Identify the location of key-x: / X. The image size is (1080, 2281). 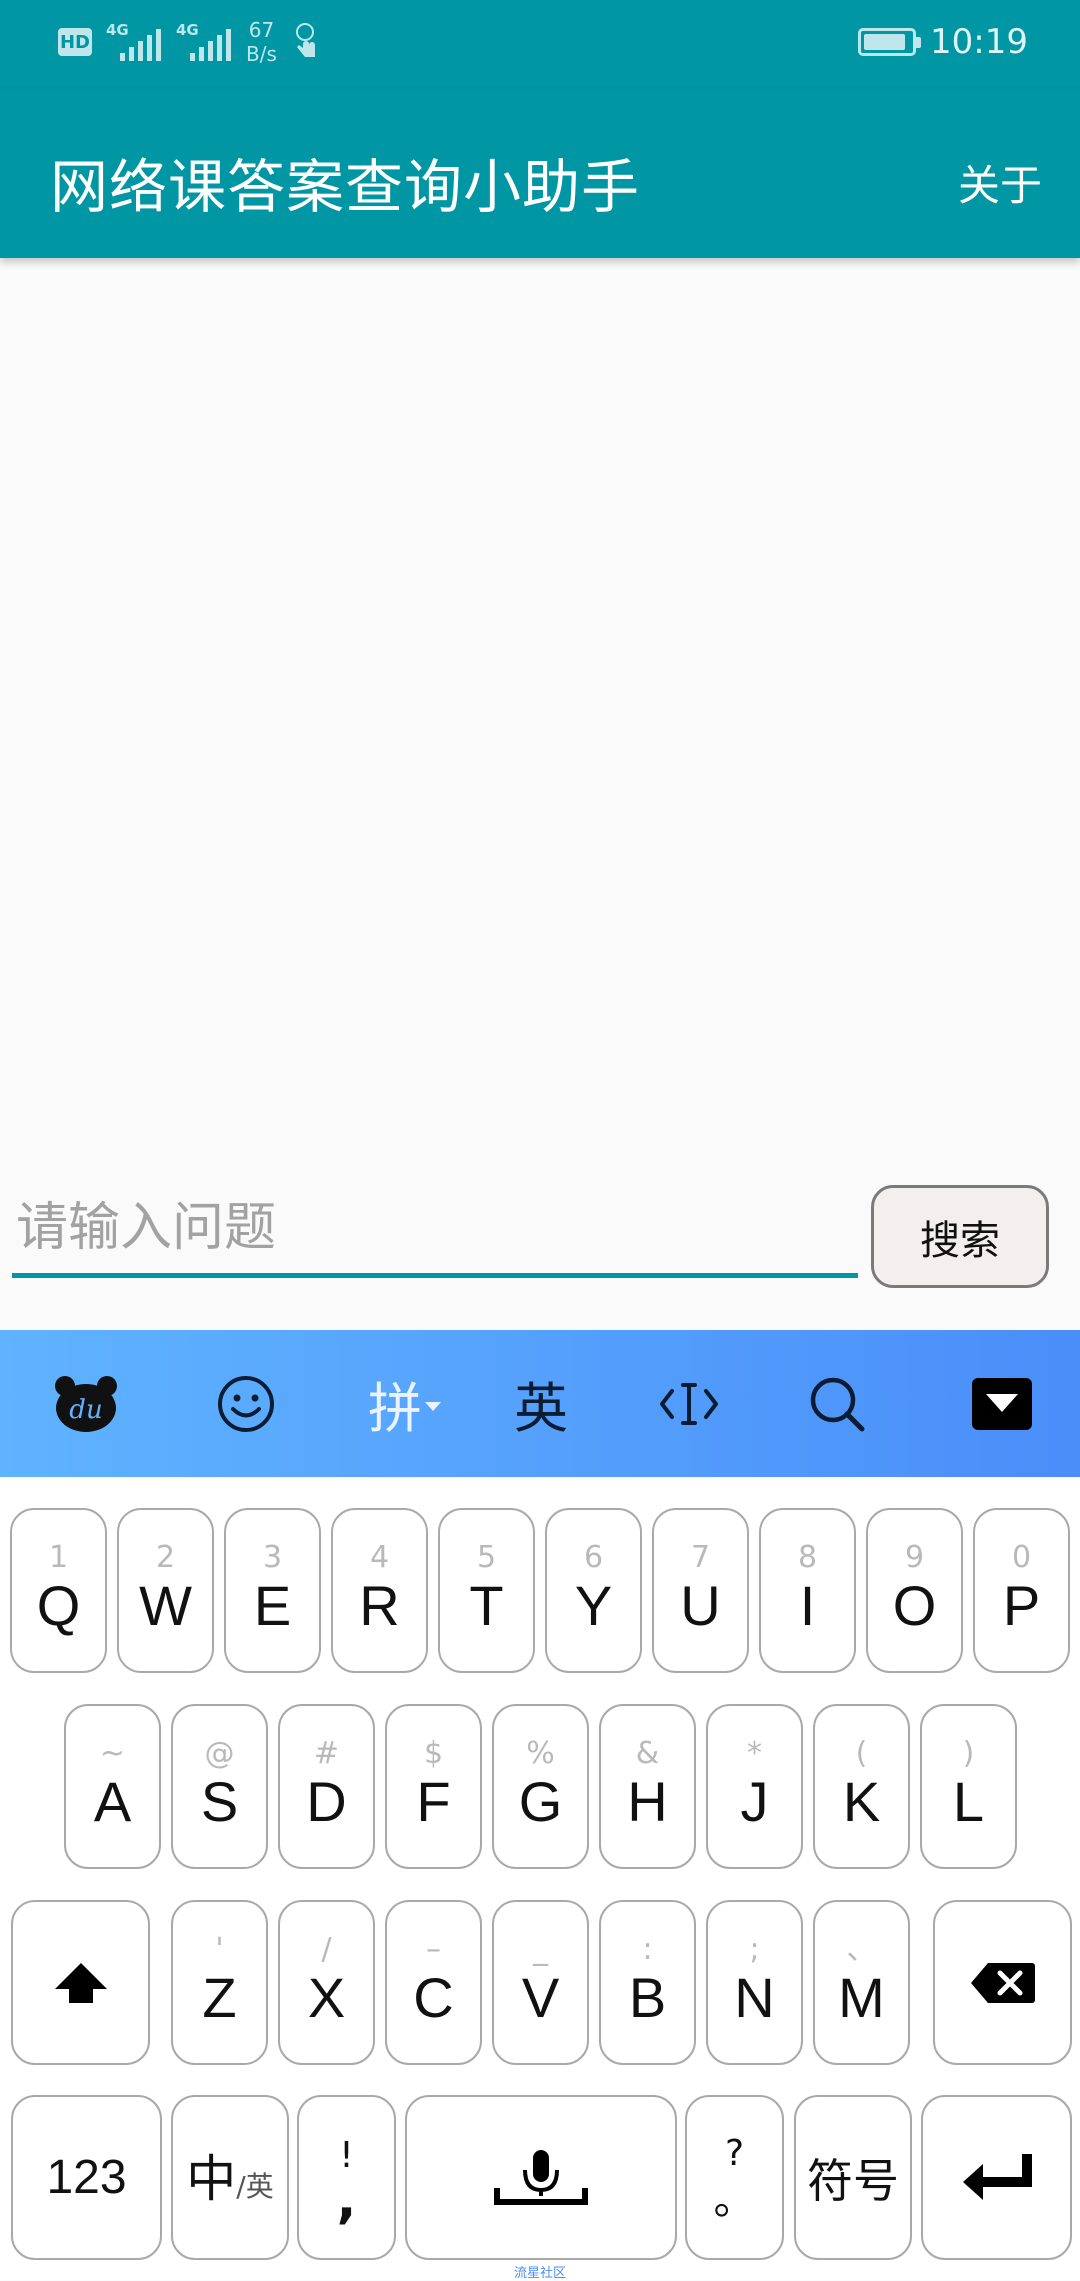
(326, 1982).